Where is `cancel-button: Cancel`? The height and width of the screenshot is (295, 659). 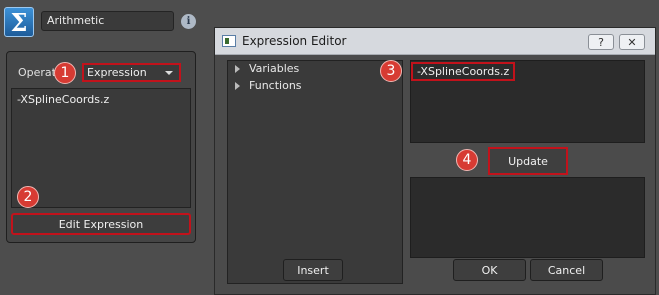 cancel-button: Cancel is located at coordinates (566, 270).